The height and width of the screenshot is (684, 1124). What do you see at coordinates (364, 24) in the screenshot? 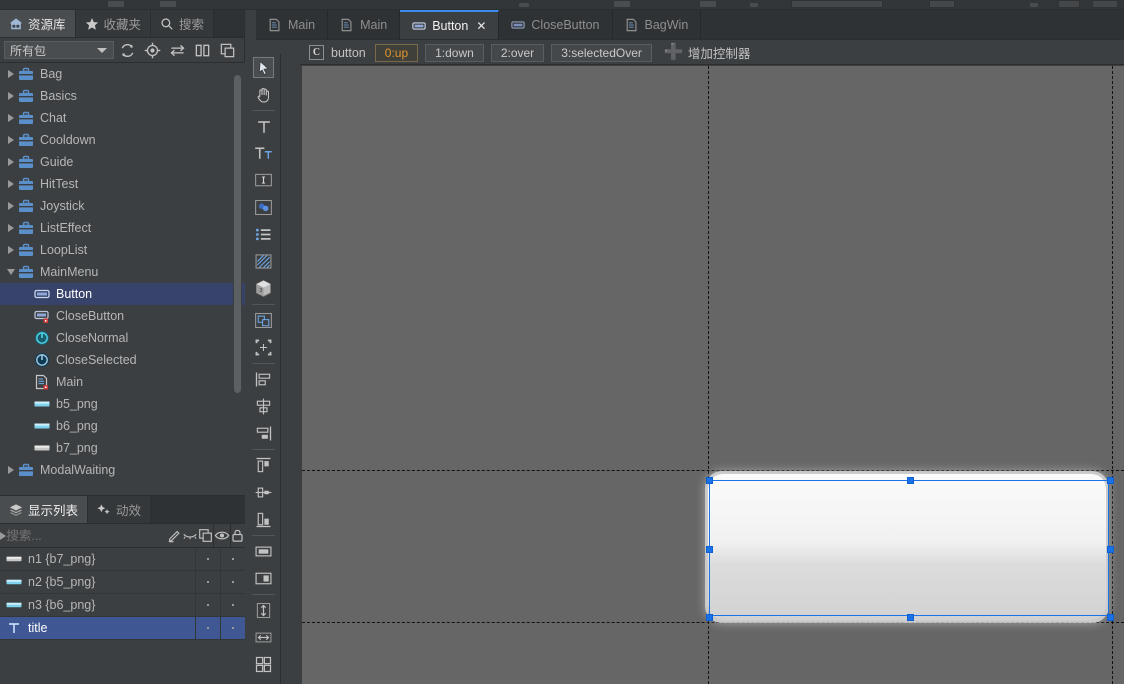
I see `tab-main-2: Main` at bounding box center [364, 24].